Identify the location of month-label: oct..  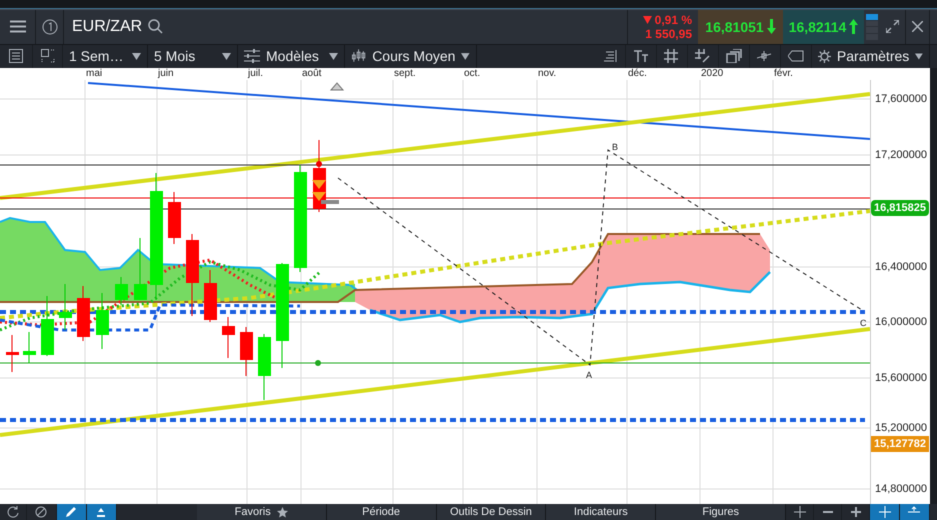
(472, 74).